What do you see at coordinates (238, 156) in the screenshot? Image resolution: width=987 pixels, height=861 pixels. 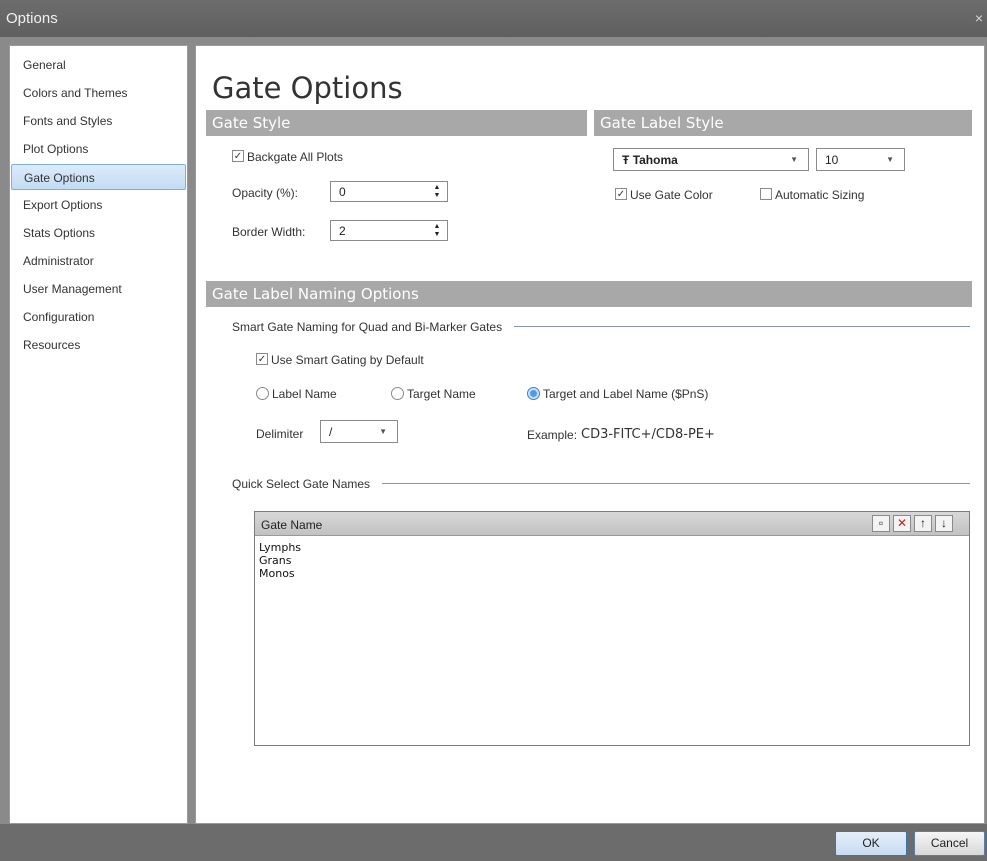 I see `backgate-checkbox: ✓` at bounding box center [238, 156].